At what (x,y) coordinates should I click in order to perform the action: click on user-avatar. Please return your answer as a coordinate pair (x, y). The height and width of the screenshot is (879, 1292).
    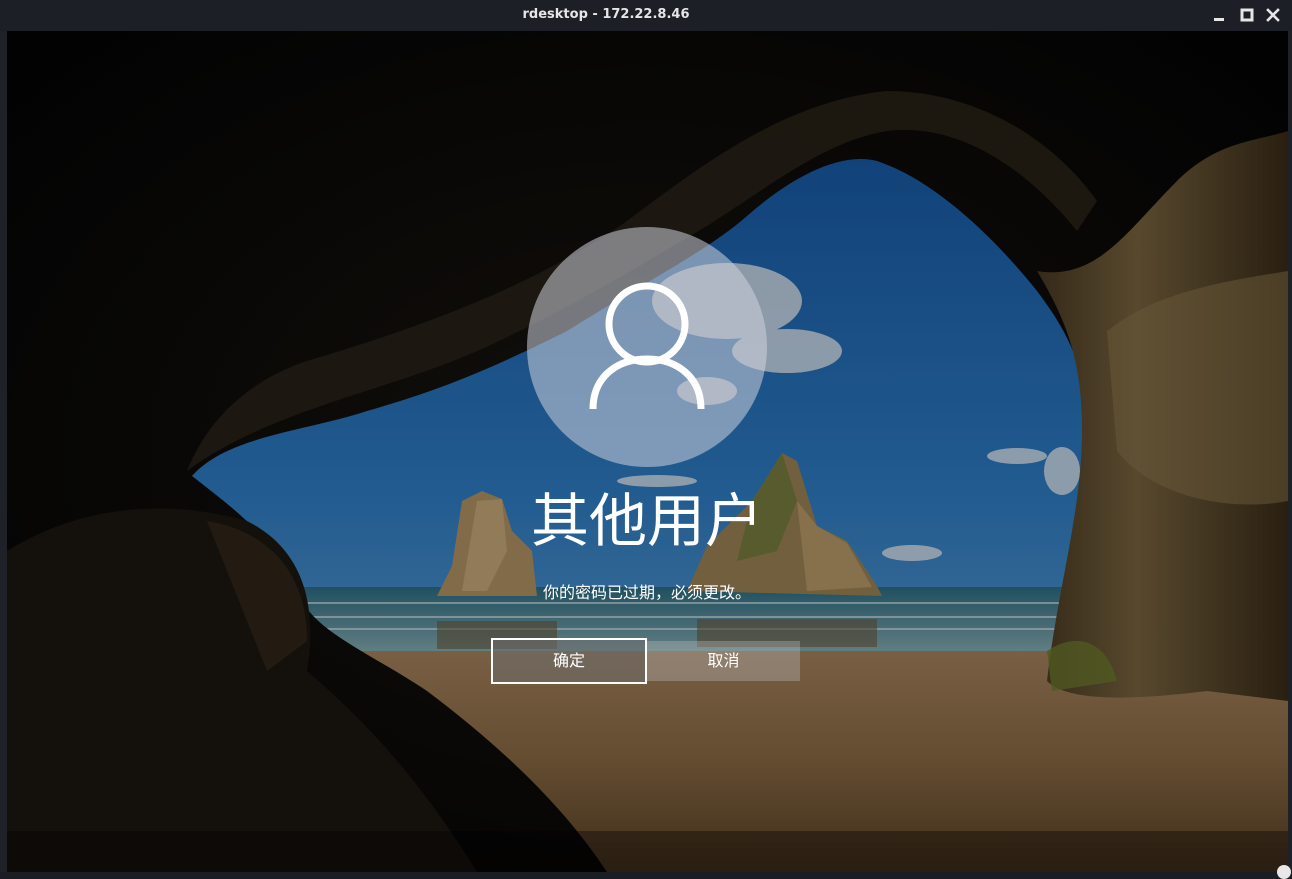
    Looking at the image, I should click on (647, 347).